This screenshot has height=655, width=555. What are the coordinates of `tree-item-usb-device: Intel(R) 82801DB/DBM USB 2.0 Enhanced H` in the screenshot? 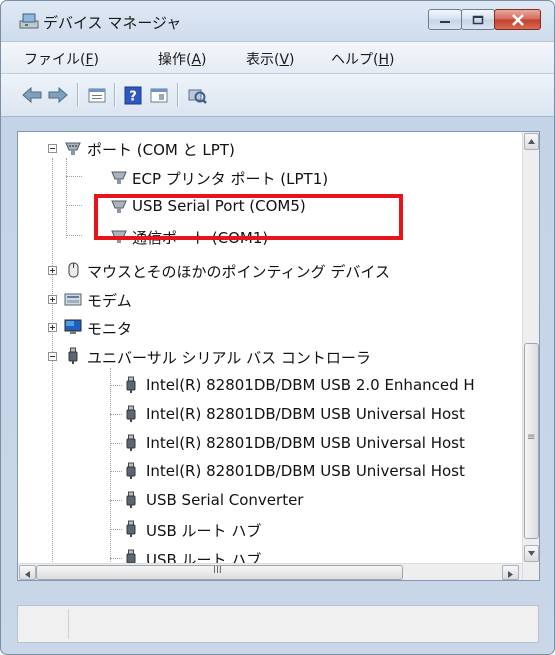 It's located at (268, 385).